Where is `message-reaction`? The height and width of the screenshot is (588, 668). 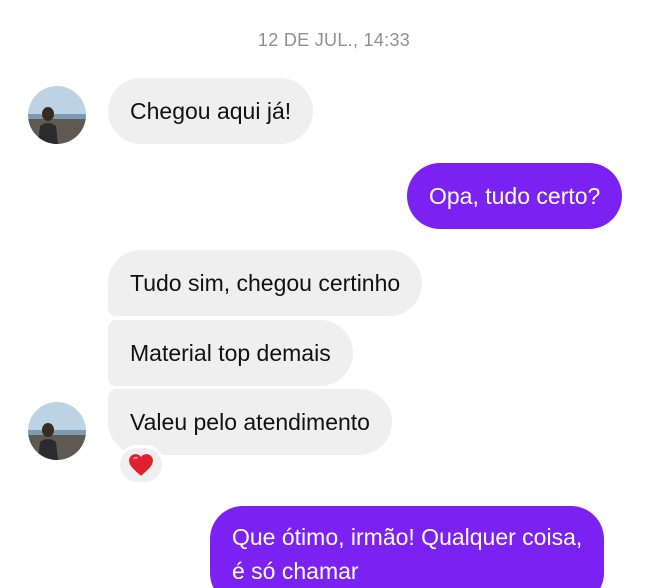 message-reaction is located at coordinates (141, 465).